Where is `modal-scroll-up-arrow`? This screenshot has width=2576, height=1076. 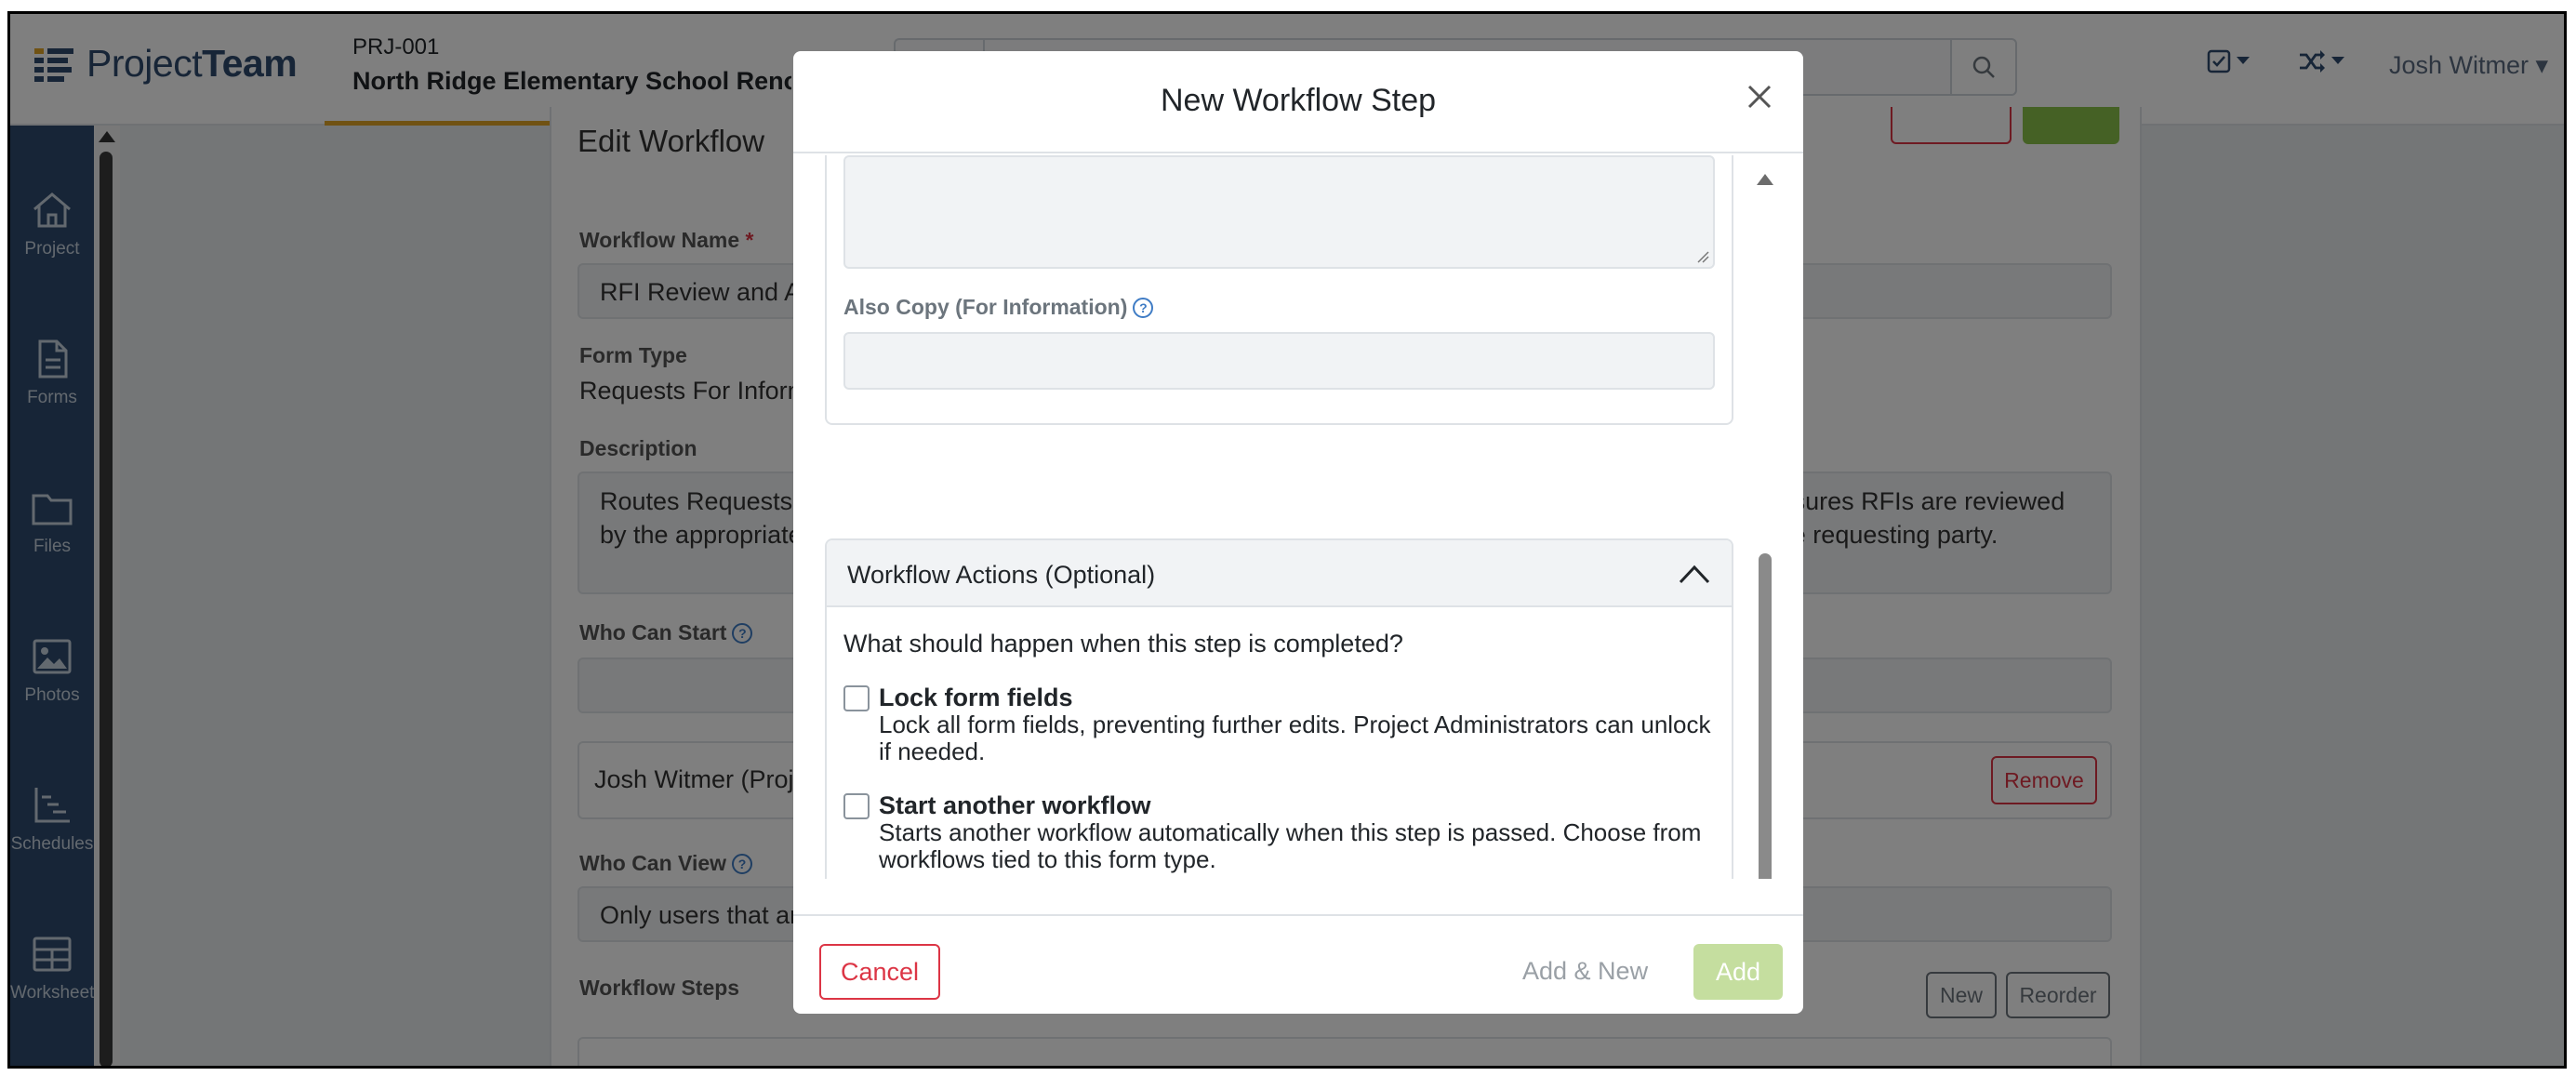 modal-scroll-up-arrow is located at coordinates (1765, 179).